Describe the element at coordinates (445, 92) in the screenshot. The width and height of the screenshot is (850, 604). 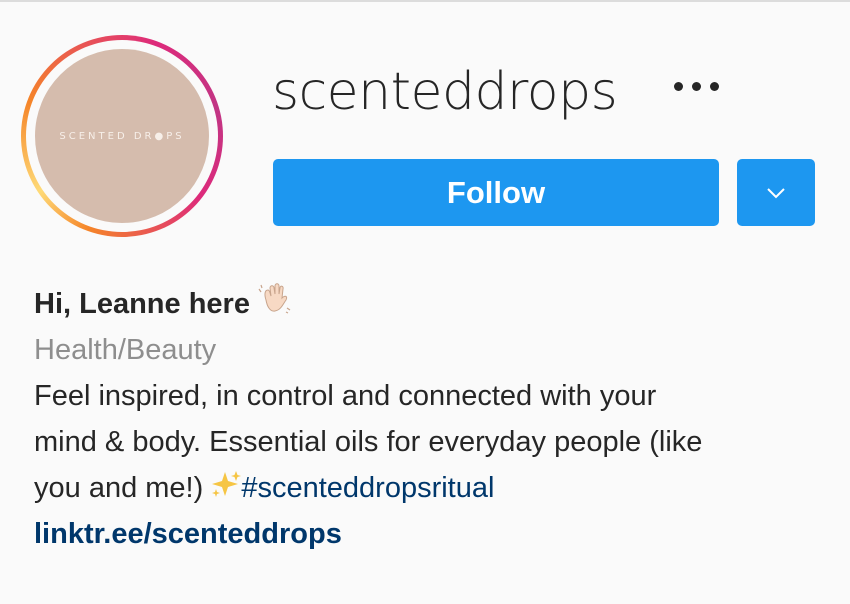
I see `profile-username: scenteddrops` at that location.